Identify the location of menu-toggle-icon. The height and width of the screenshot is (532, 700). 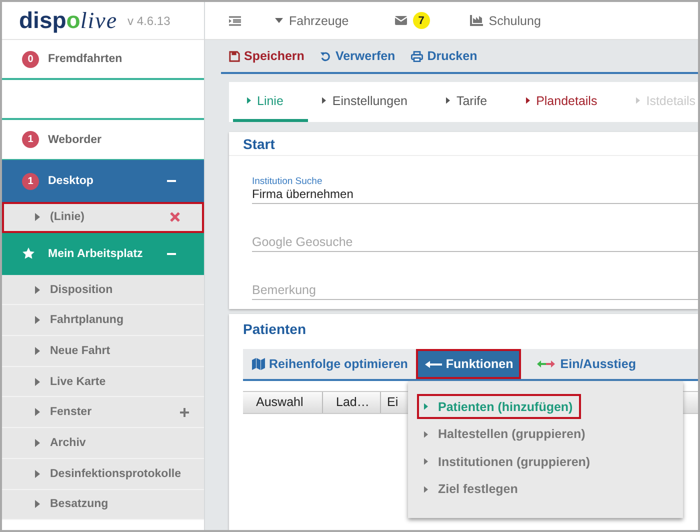
(235, 21).